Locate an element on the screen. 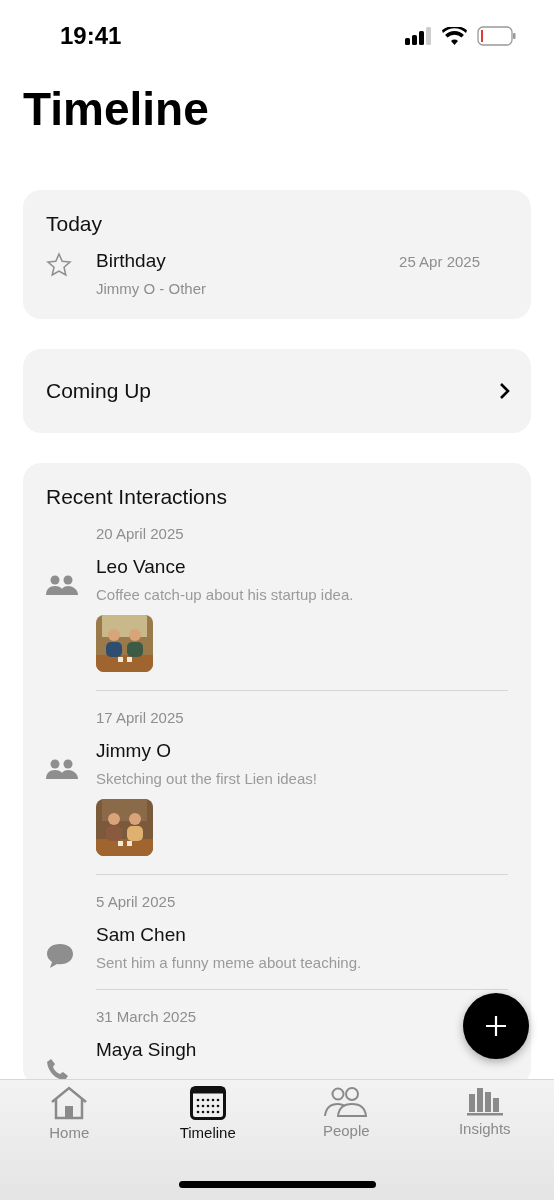  row-label: Coming Up is located at coordinates (99, 391).